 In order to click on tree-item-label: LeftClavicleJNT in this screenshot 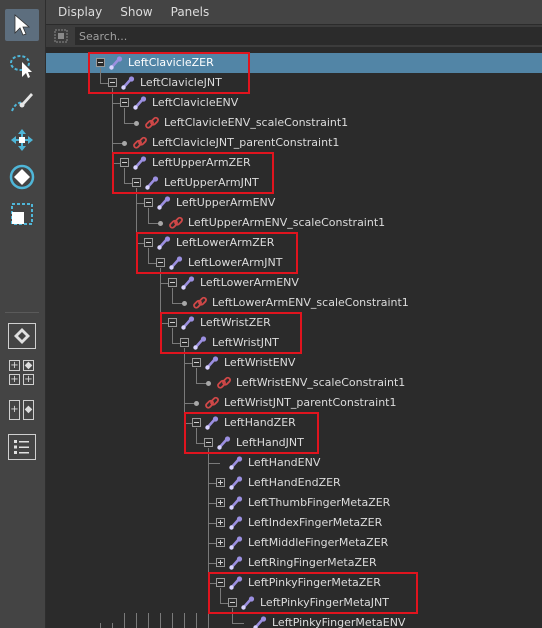, I will do `click(181, 83)`.